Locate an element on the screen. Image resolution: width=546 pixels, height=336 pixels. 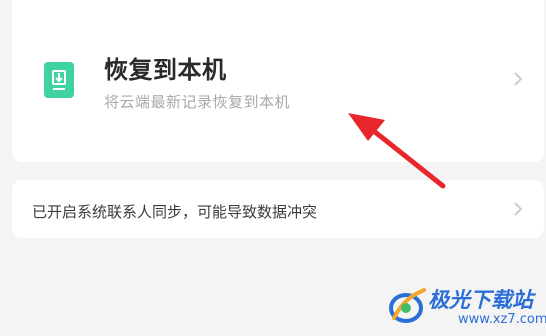
restore-title: 恢复到本机 is located at coordinates (165, 70).